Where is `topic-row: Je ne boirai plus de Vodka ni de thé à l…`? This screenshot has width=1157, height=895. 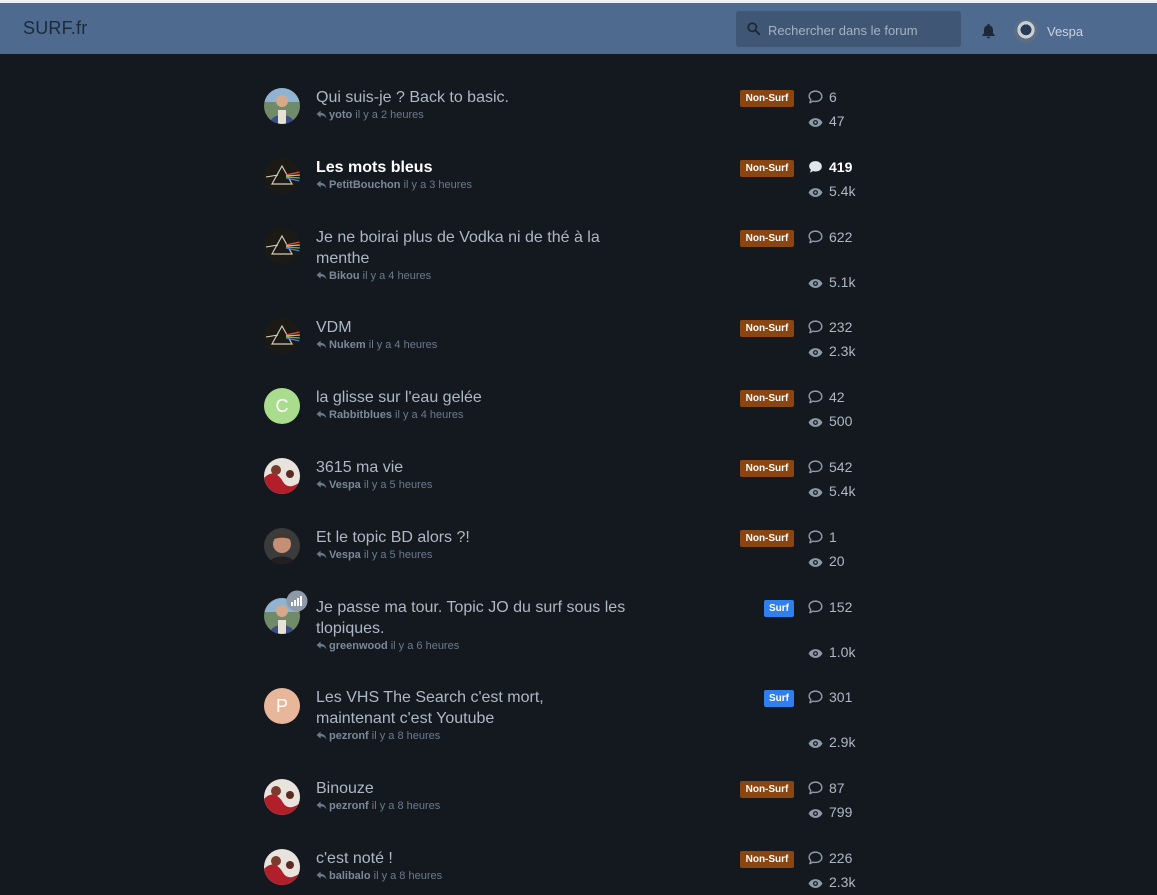
topic-row: Je ne boirai plus de Vodka ni de thé à l… is located at coordinates (578, 247).